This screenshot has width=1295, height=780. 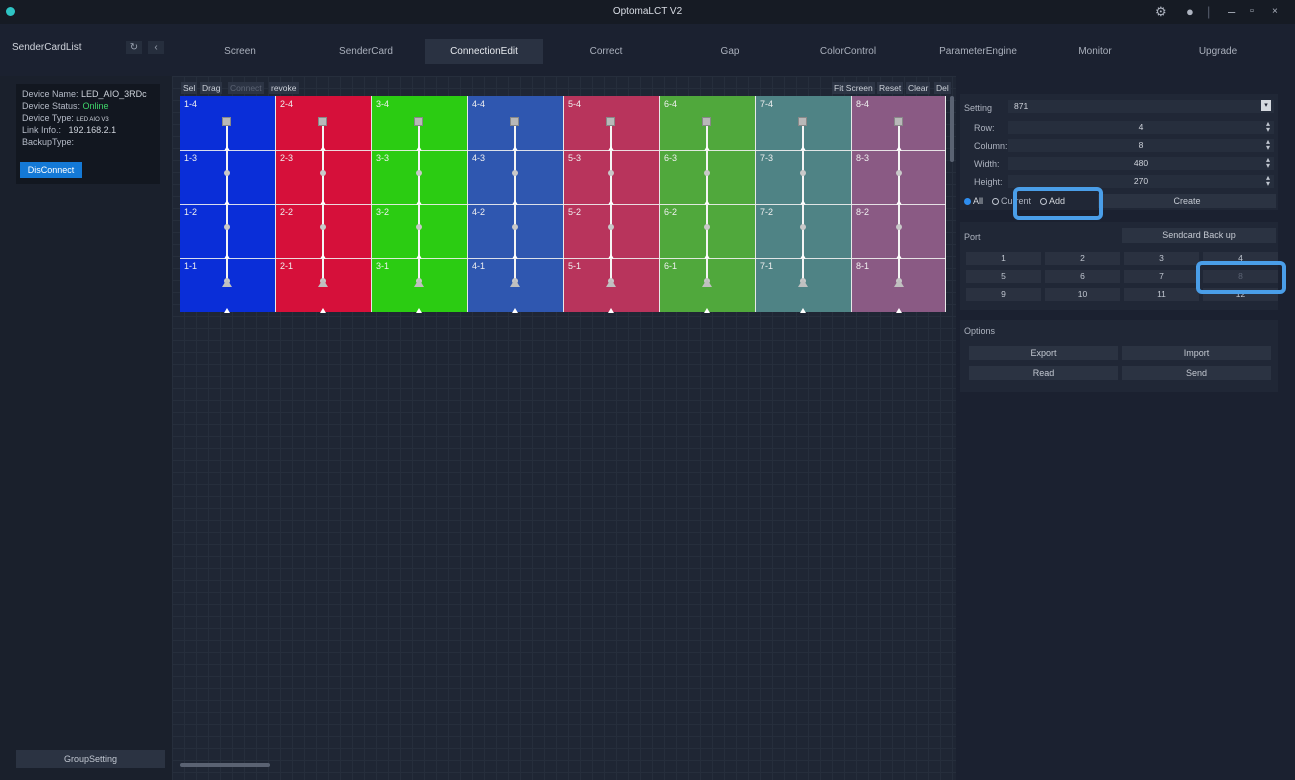 I want to click on cabinet-label: 5-4, so click(x=575, y=104).